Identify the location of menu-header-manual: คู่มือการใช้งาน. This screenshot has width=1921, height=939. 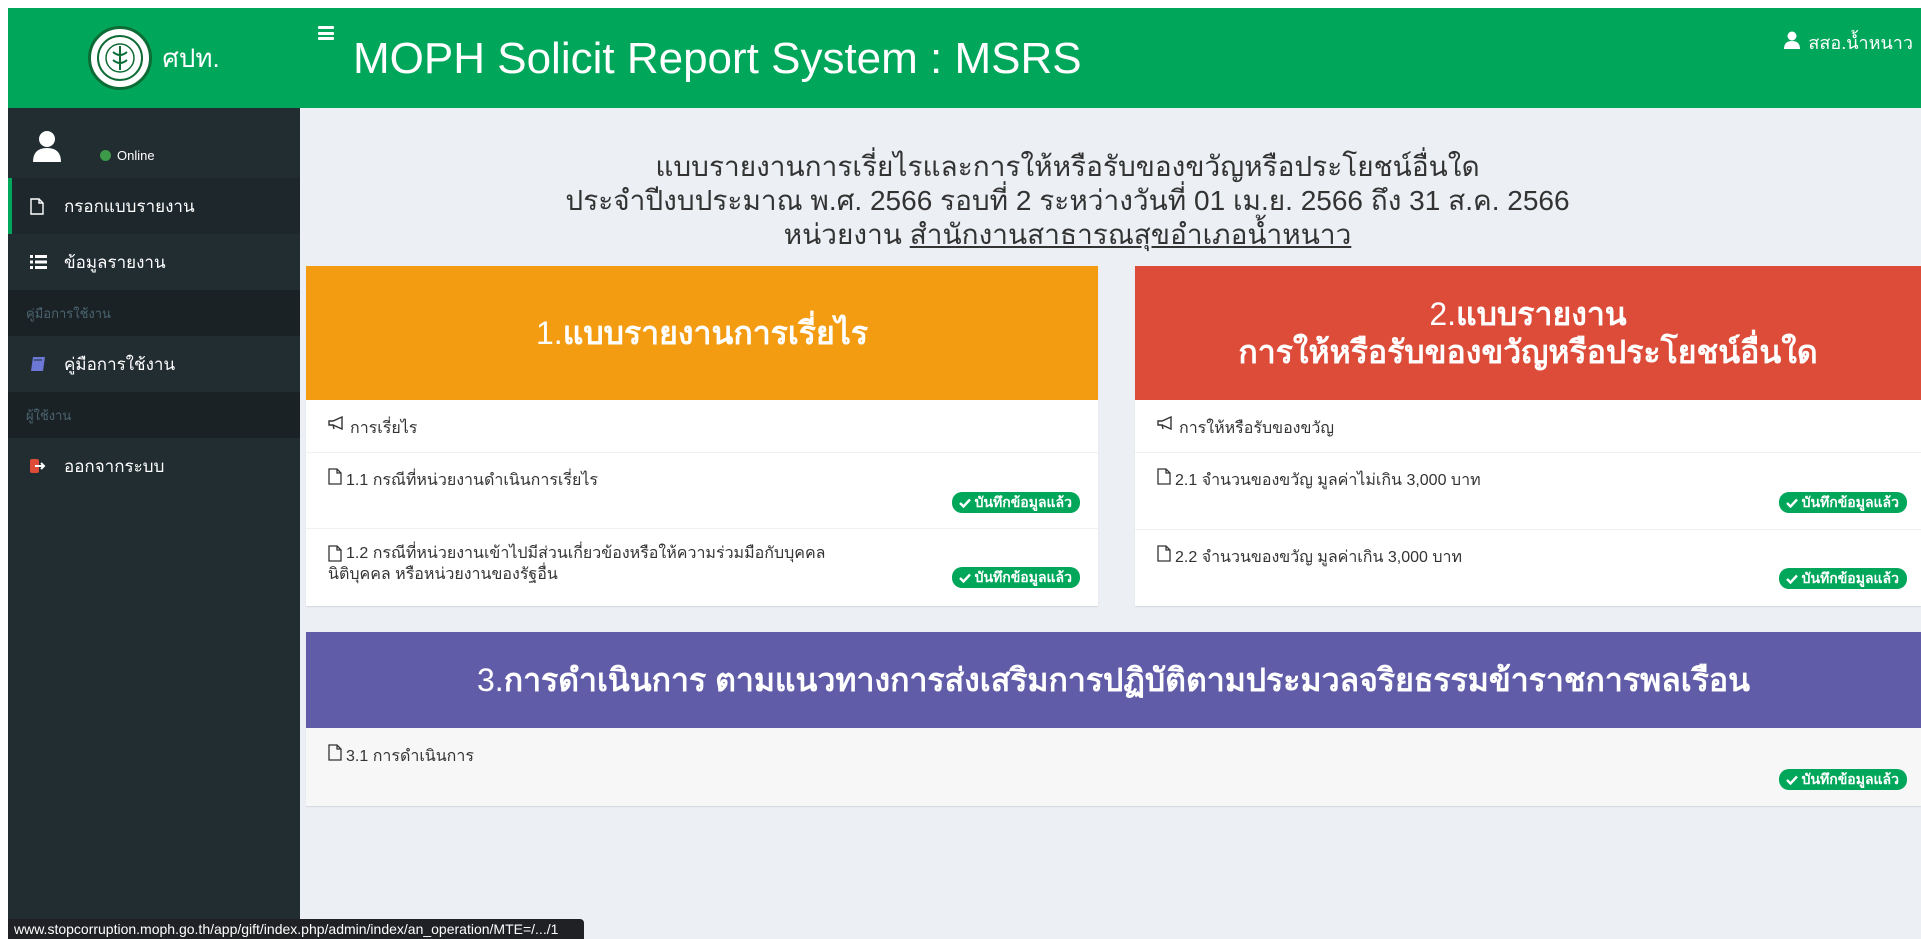
(154, 313).